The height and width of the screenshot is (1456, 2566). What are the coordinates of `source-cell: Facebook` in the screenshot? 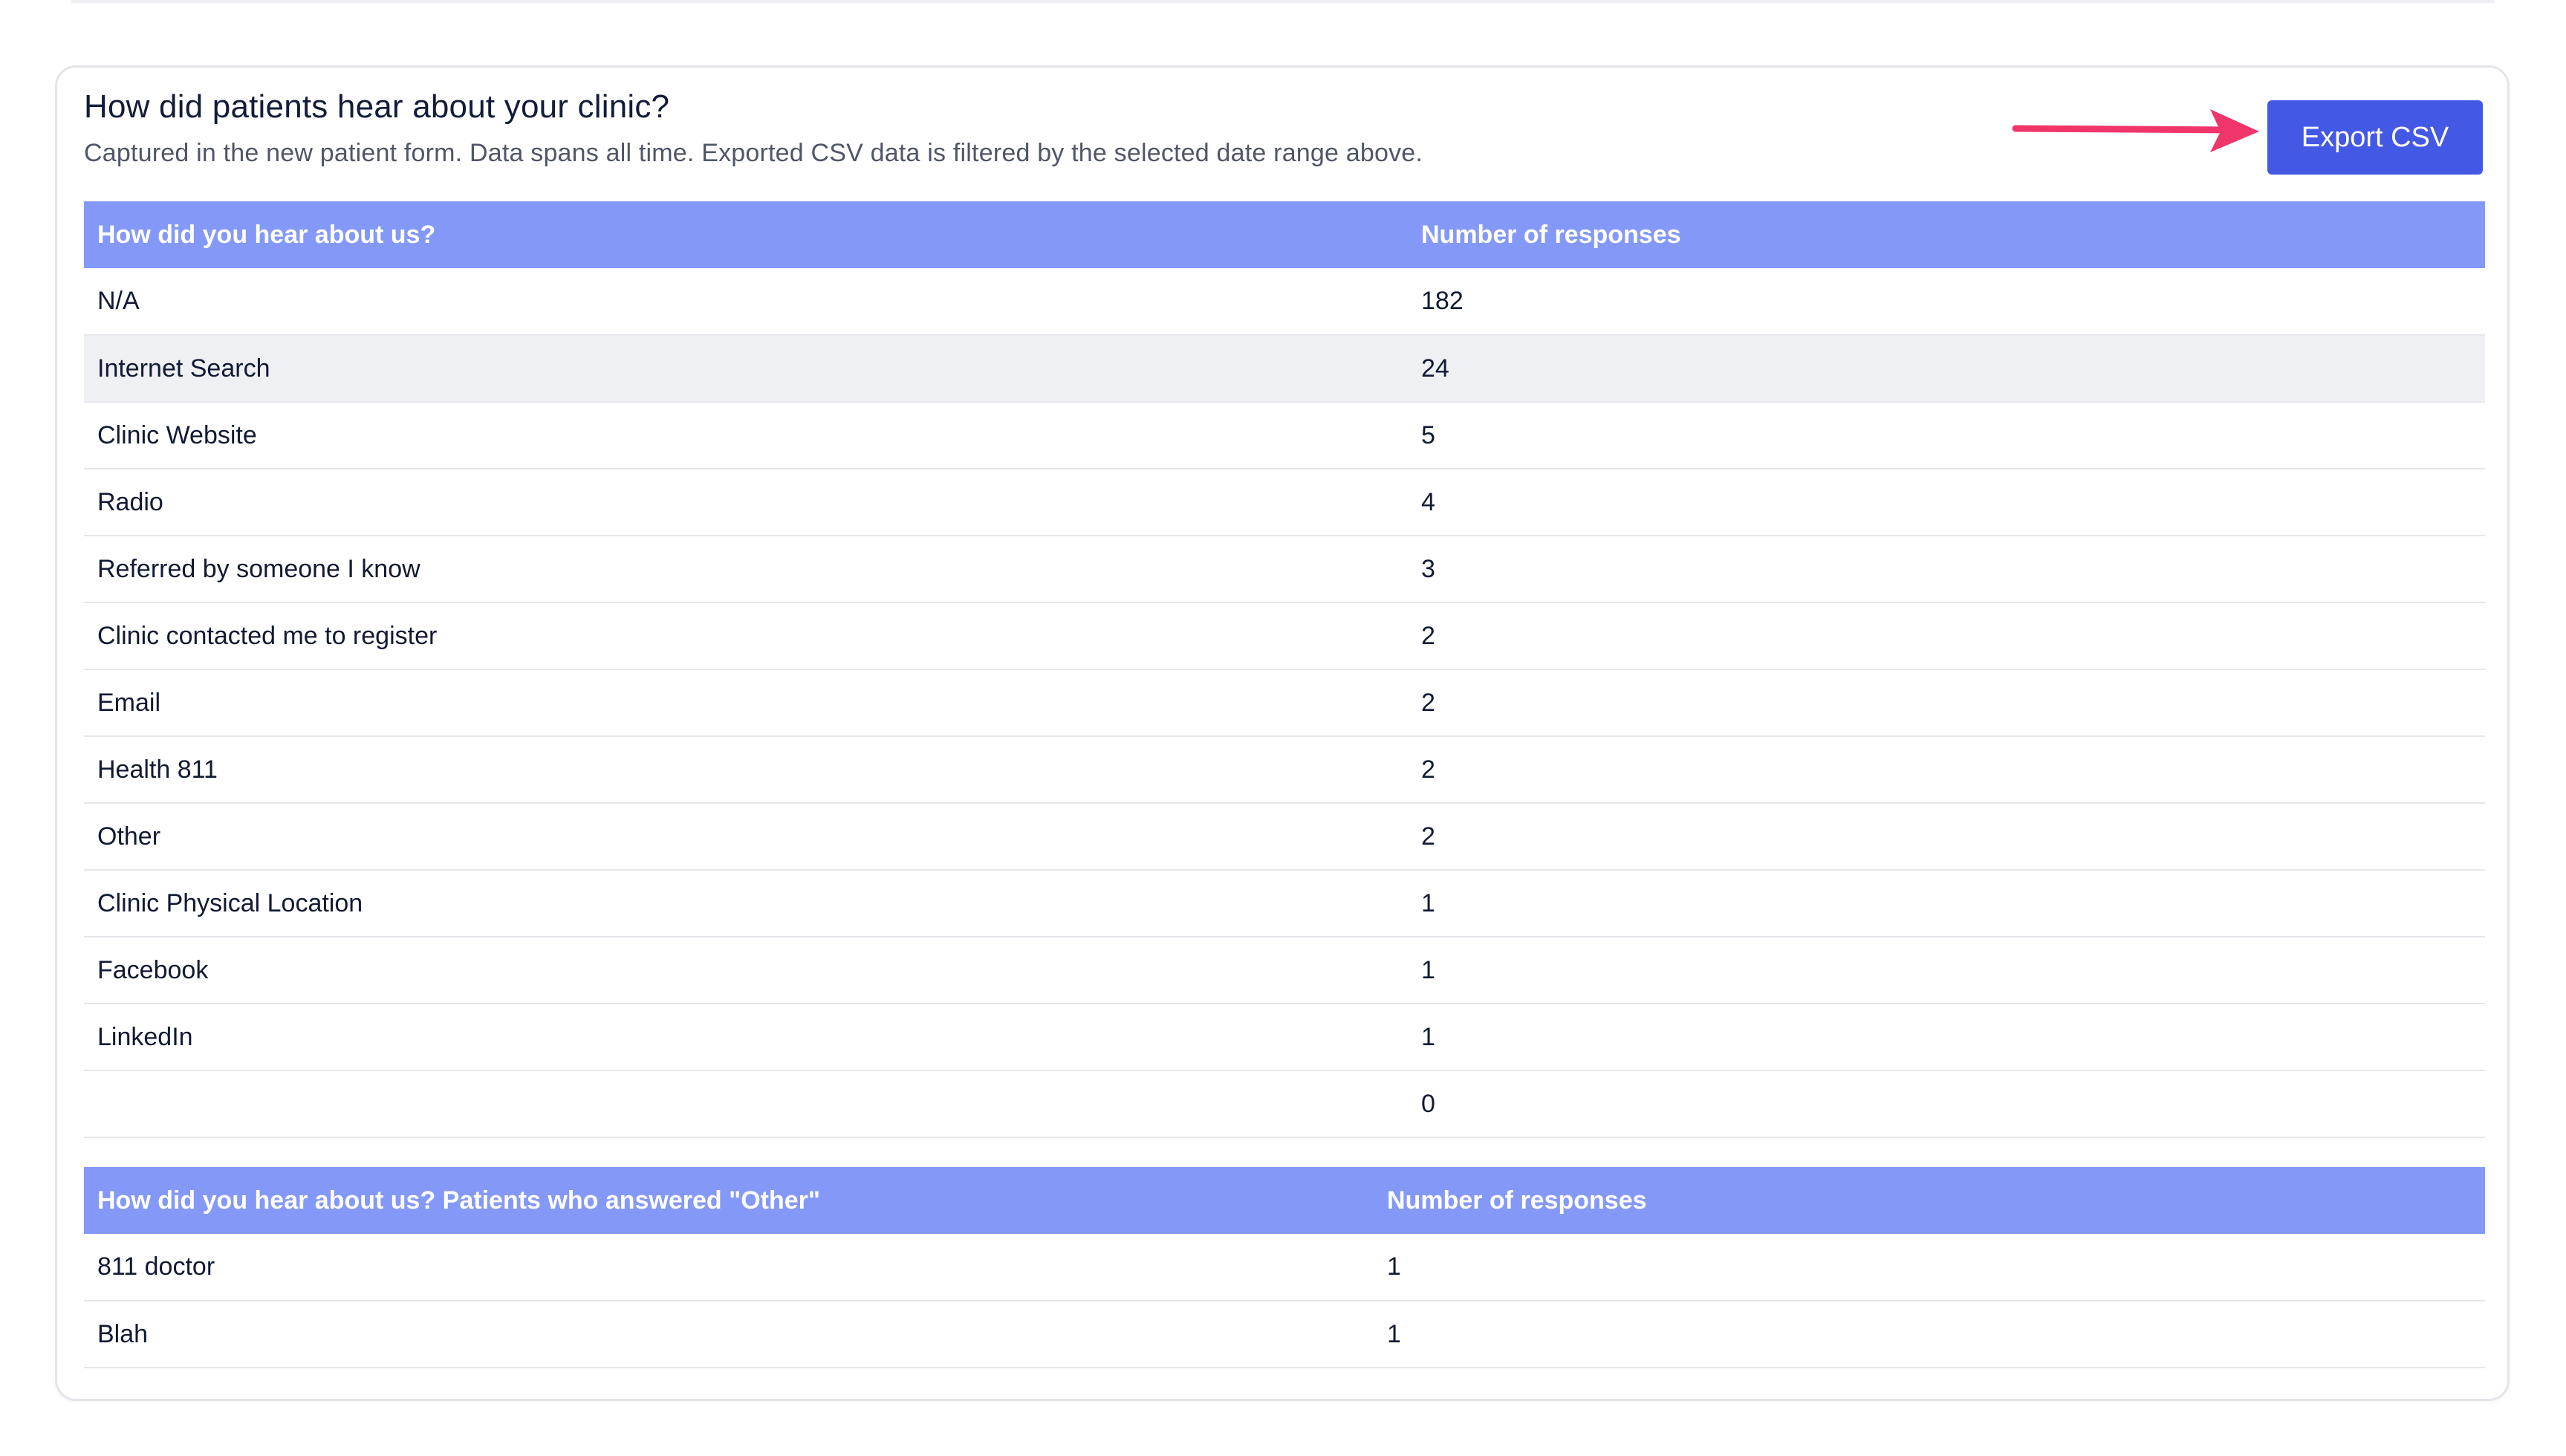 It's located at (153, 970).